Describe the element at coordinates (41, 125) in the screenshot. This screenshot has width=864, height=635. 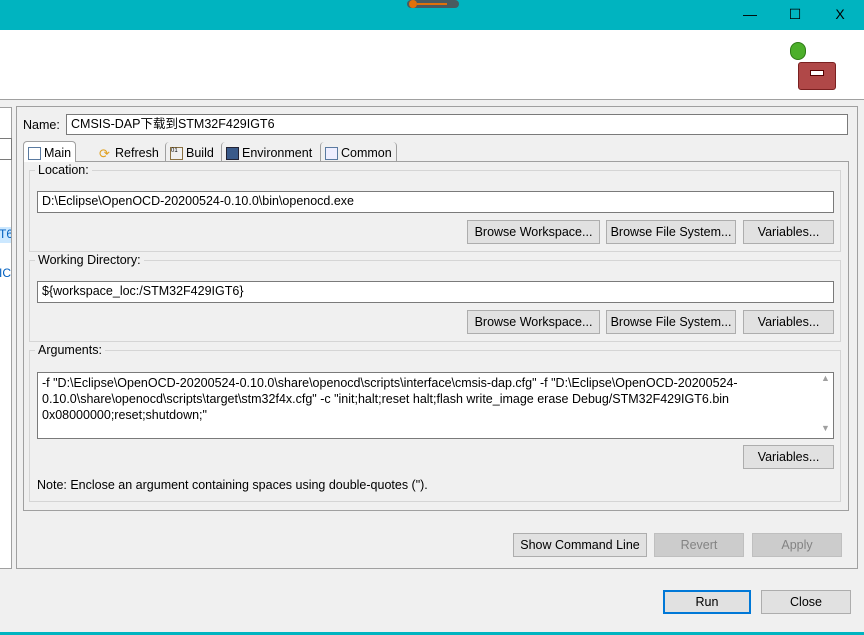
I see `name-label: Name:` at that location.